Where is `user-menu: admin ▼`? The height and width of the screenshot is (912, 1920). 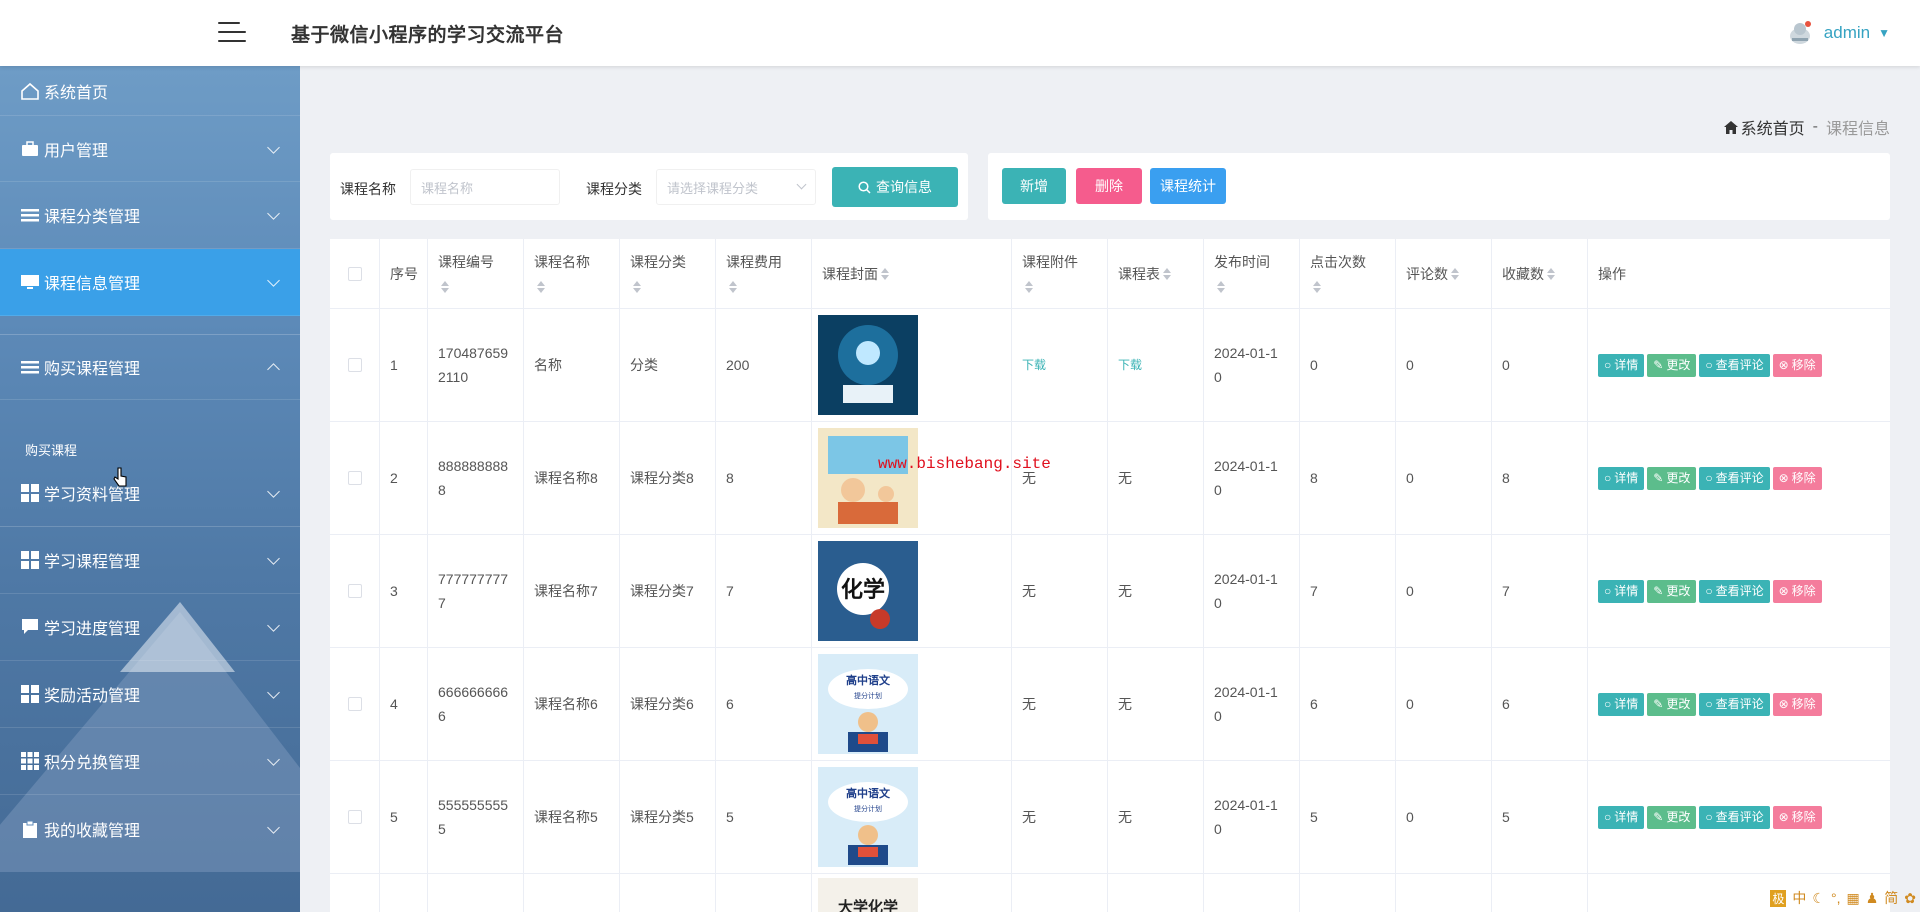
user-menu: admin ▼ is located at coordinates (1838, 33).